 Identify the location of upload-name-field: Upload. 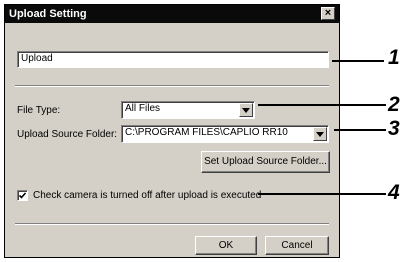
(173, 59).